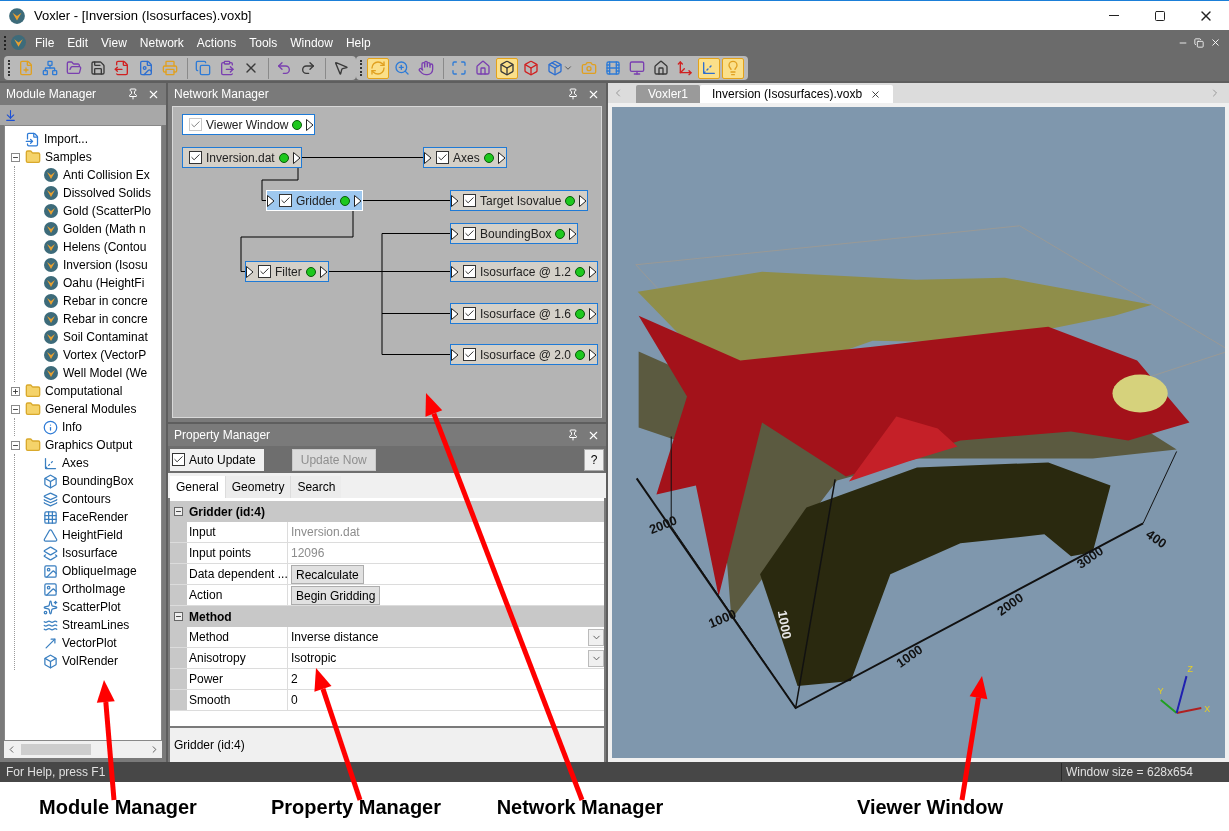 Image resolution: width=1229 pixels, height=831 pixels. What do you see at coordinates (514, 233) in the screenshot?
I see `network-node: BoundingBox` at bounding box center [514, 233].